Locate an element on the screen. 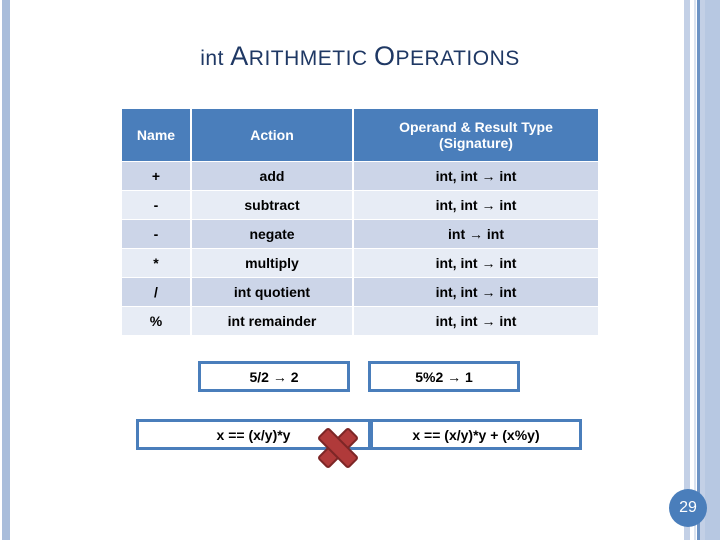 The width and height of the screenshot is (720, 540). column-header-name: Name is located at coordinates (156, 135).